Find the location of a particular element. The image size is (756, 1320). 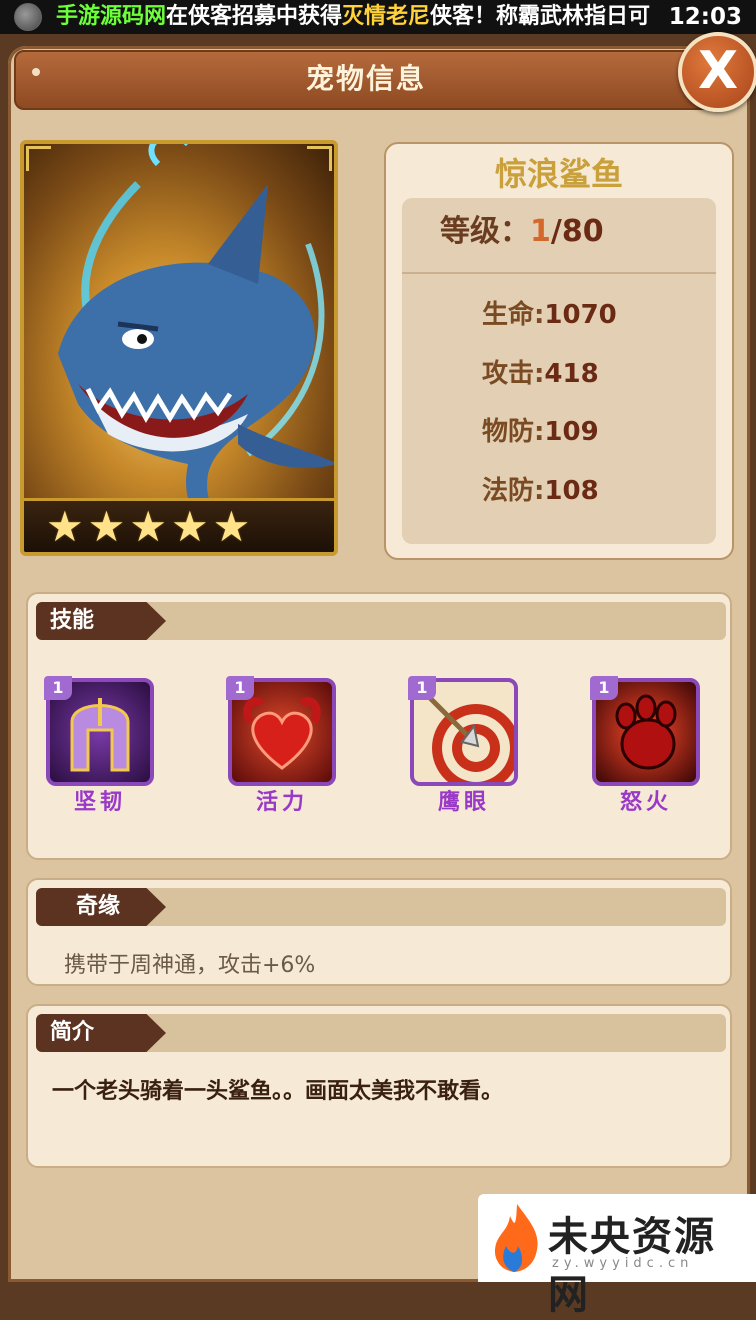

marquee-highlight: 灭情老尼 is located at coordinates (386, 16).